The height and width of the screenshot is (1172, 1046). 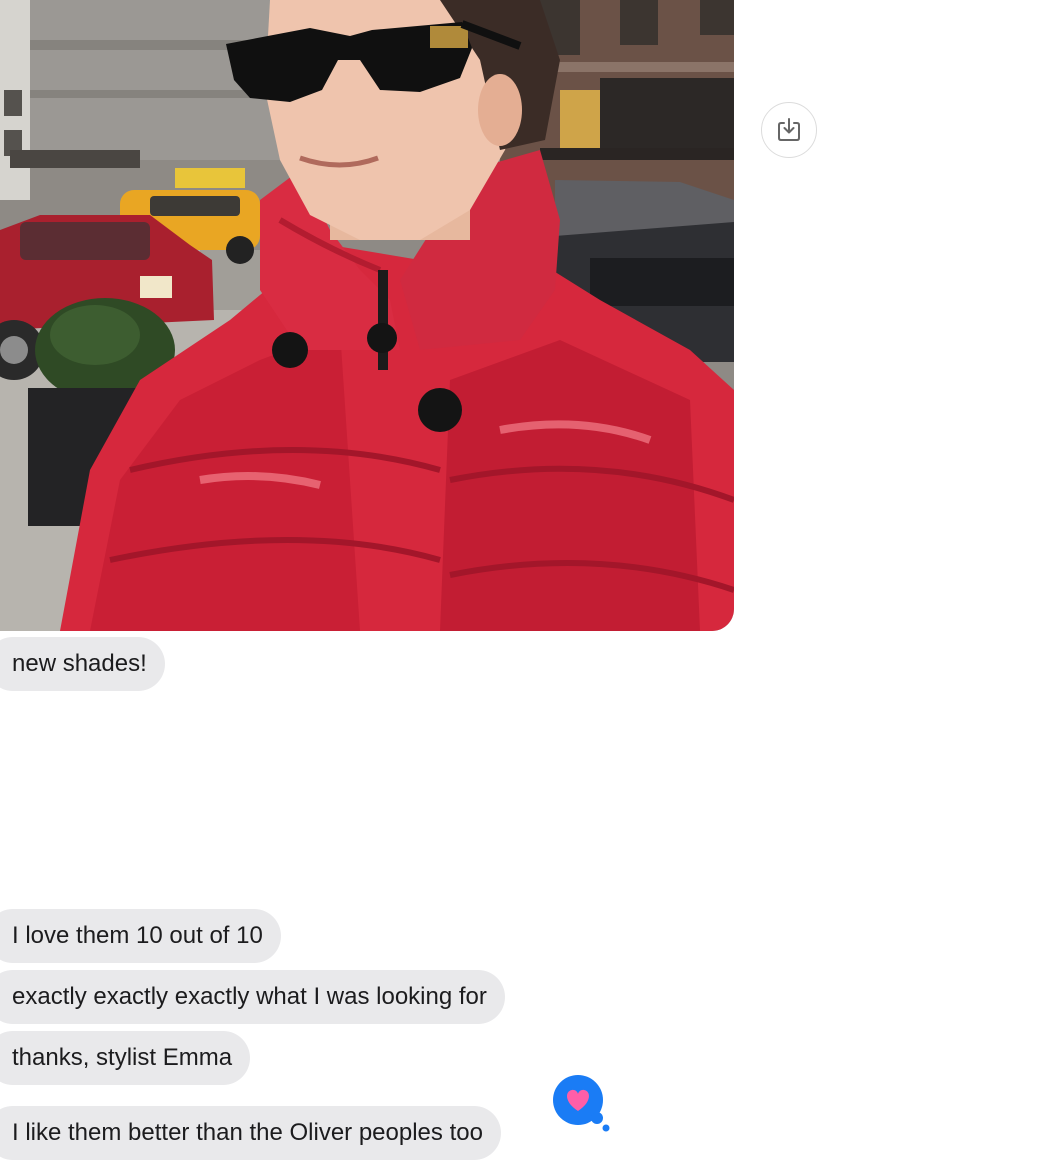 What do you see at coordinates (82, 664) in the screenshot?
I see `message-bubble: new shades!` at bounding box center [82, 664].